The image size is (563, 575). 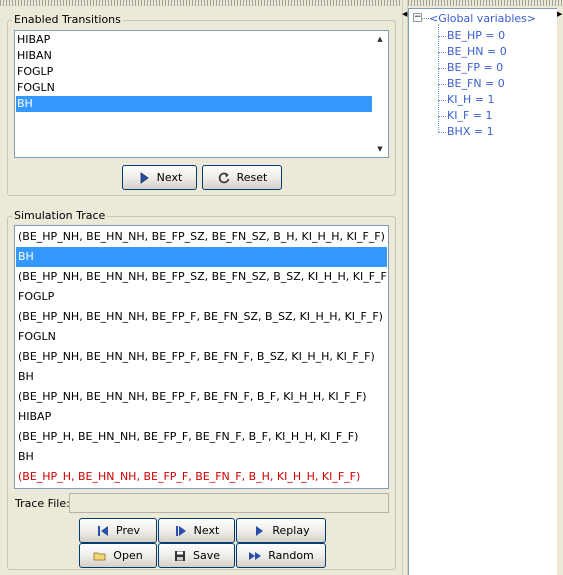 I want to click on transition-item-selected: BH, so click(x=194, y=104).